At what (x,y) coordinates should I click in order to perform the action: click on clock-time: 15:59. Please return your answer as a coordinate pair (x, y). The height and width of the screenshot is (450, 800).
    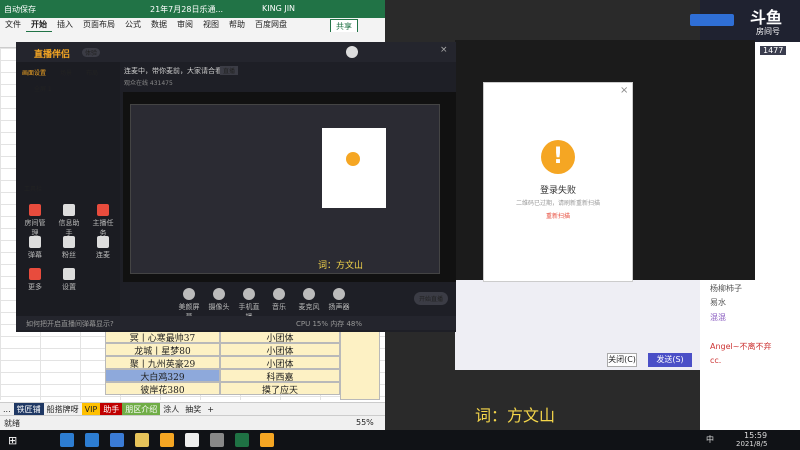
    Looking at the image, I should click on (755, 435).